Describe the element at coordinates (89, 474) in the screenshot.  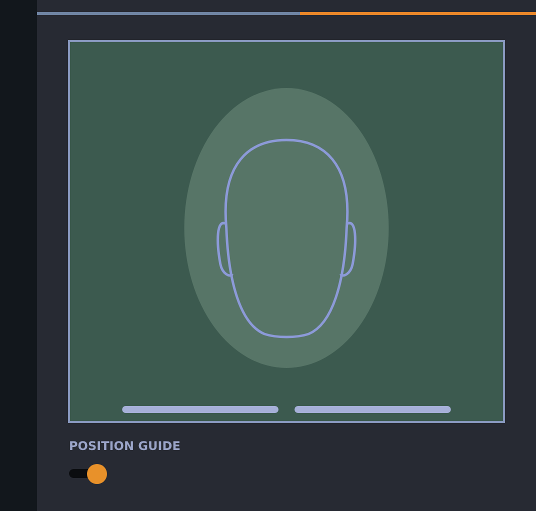
I see `position-guide-toggle` at that location.